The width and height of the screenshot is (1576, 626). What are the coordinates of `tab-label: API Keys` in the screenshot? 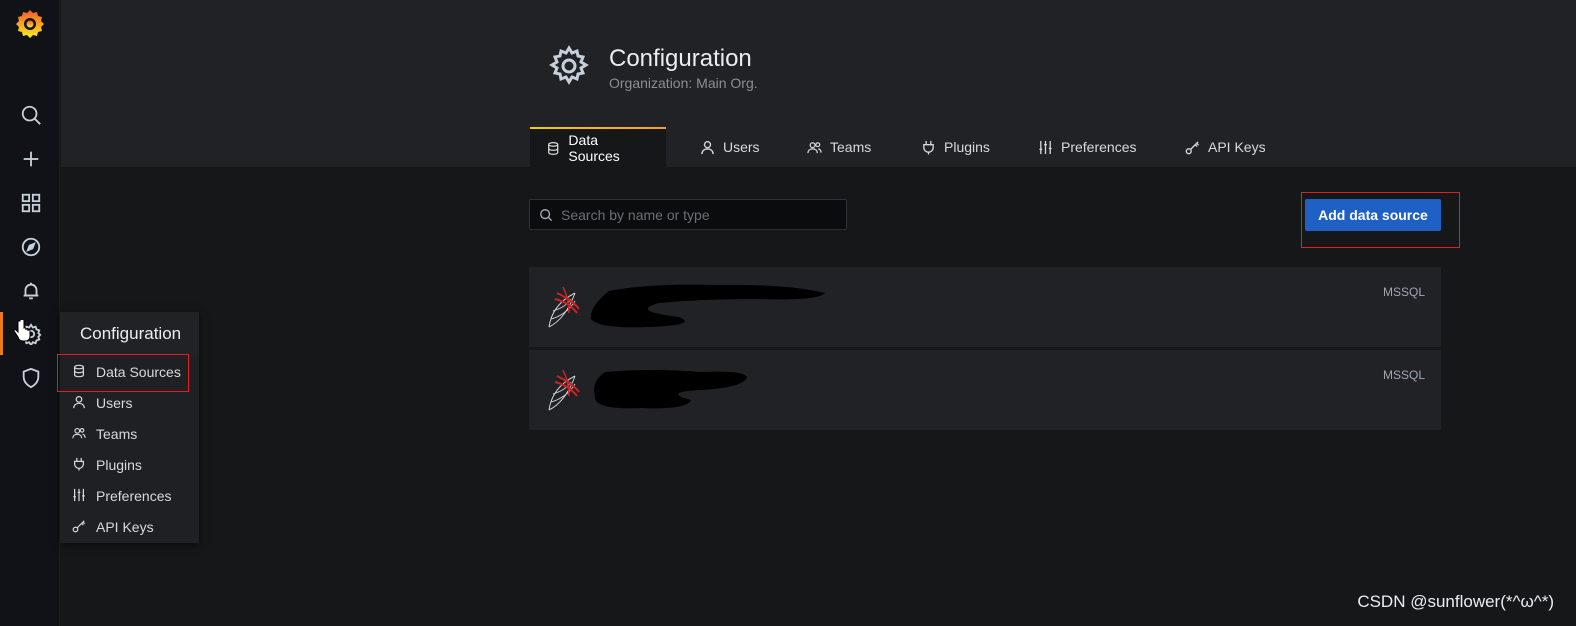 It's located at (1237, 147).